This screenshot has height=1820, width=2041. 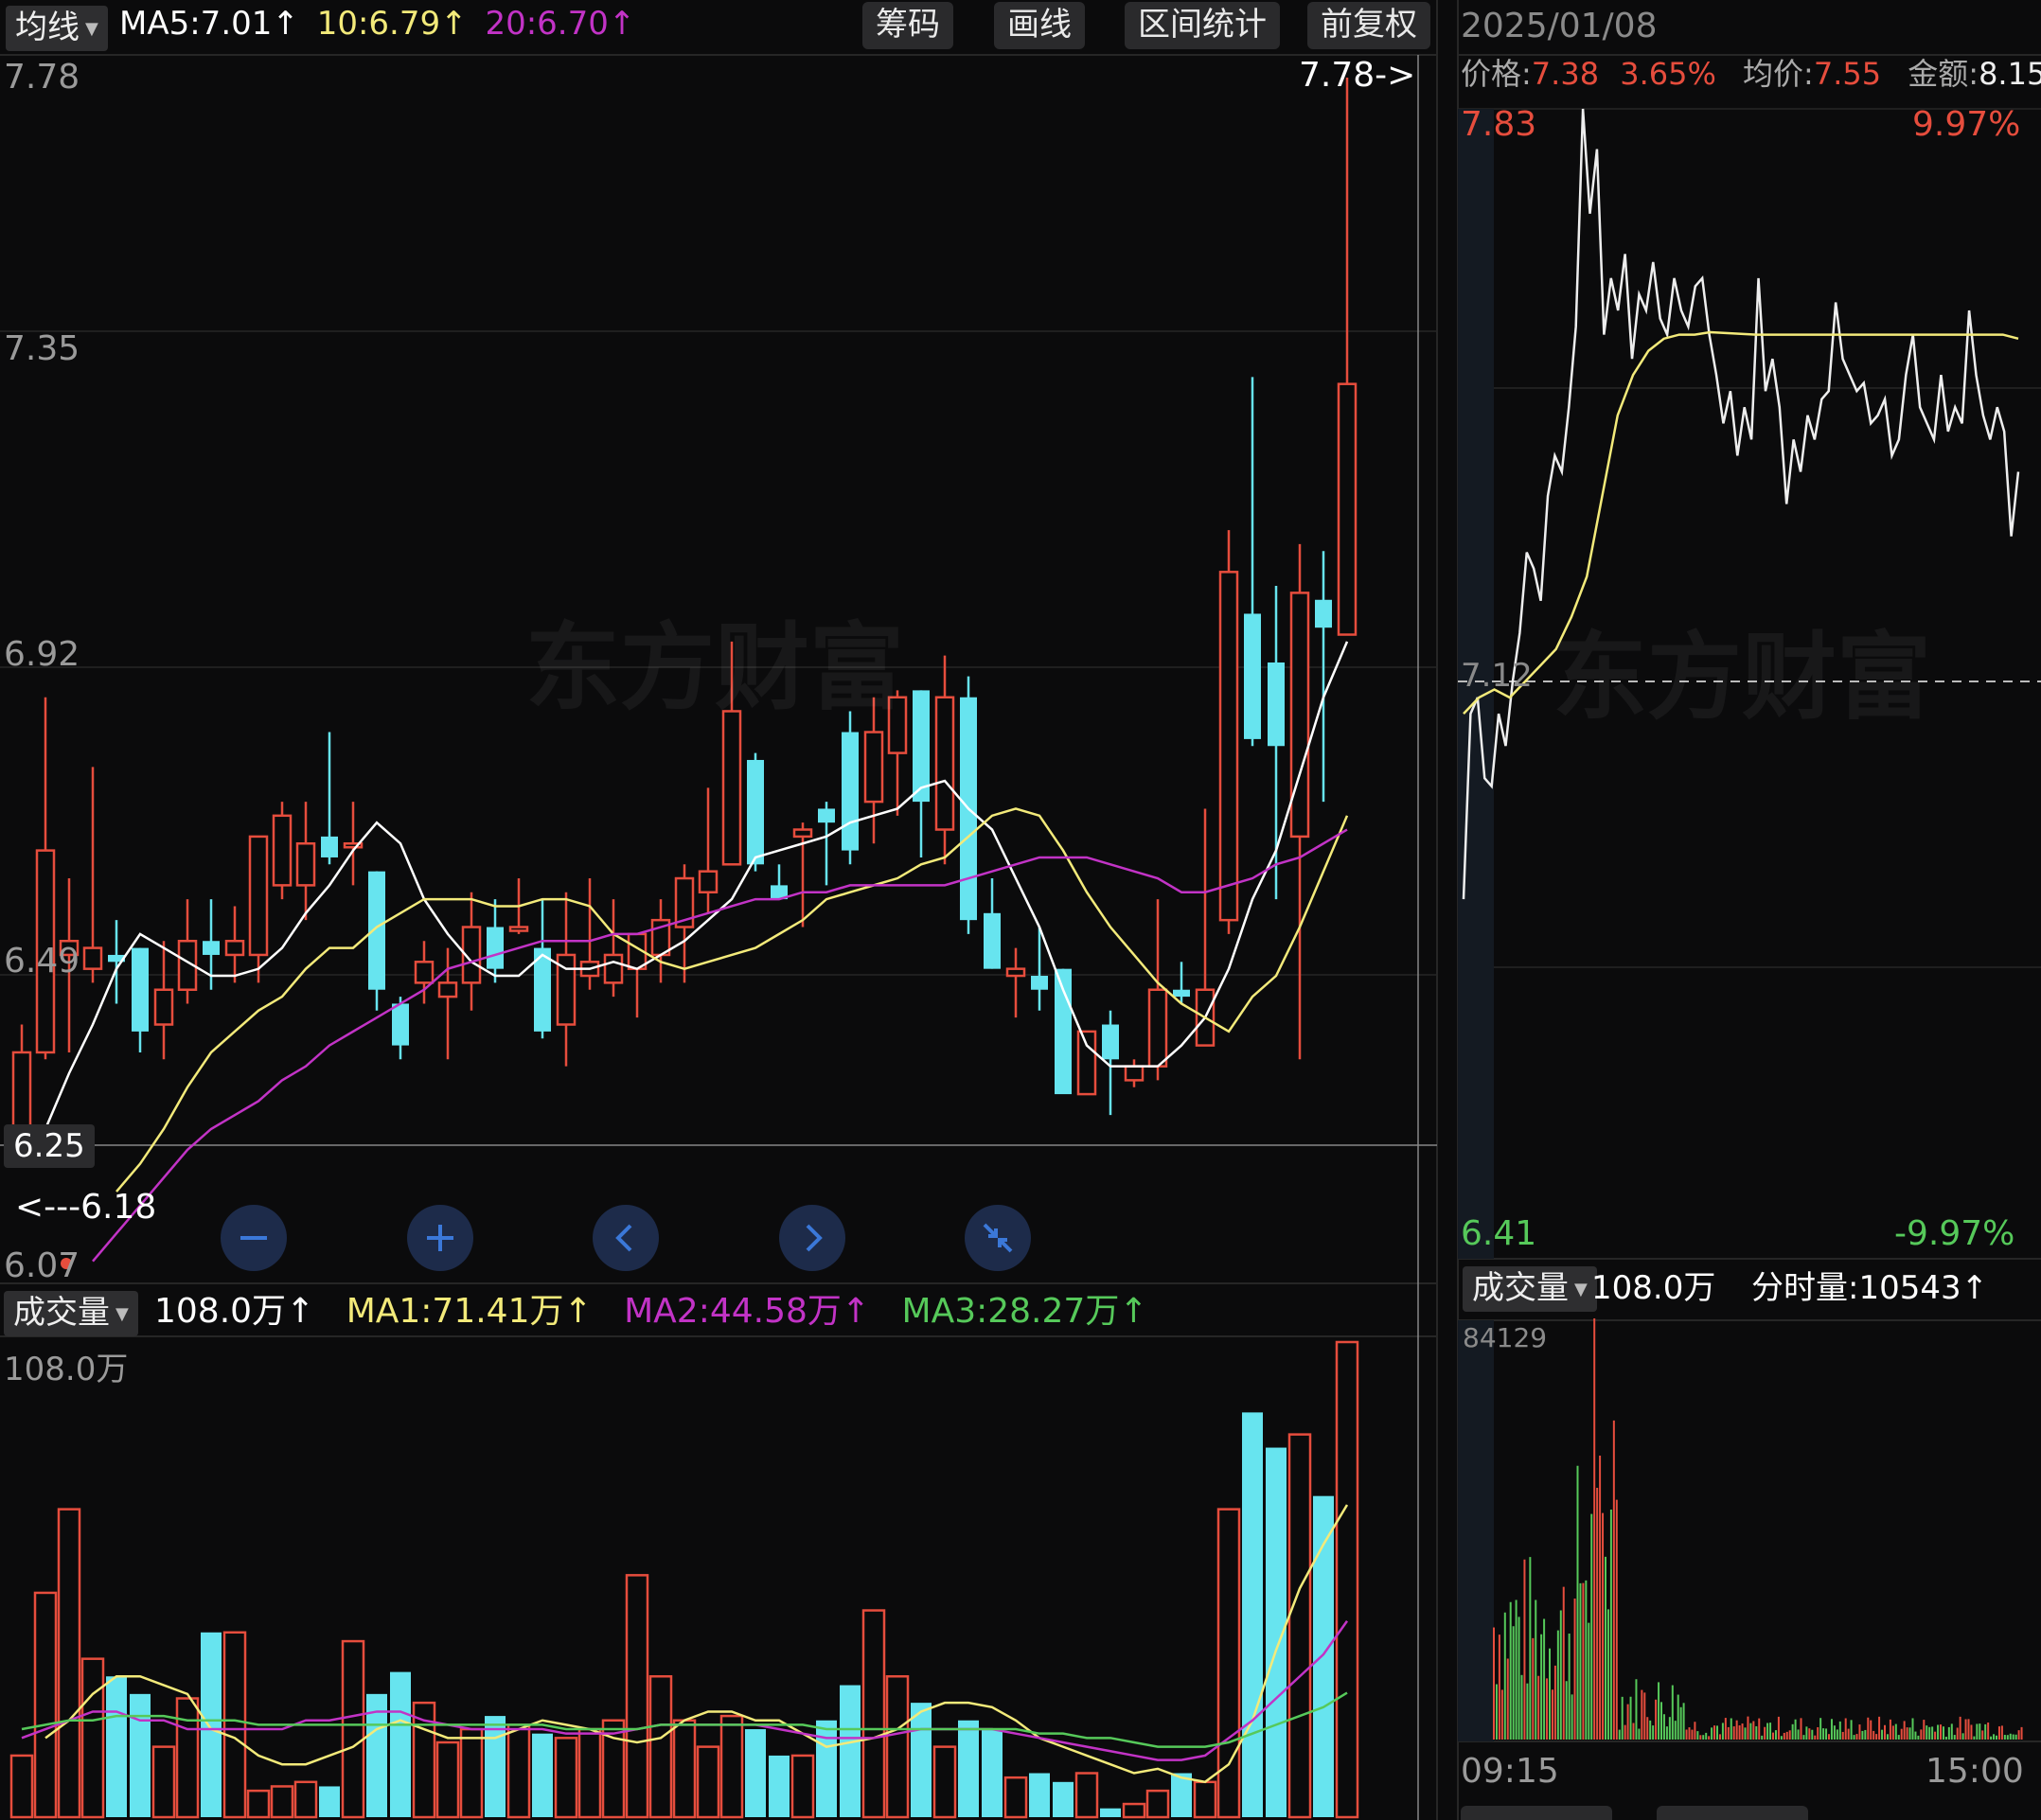 I want to click on chevron-right-icon, so click(x=814, y=1238).